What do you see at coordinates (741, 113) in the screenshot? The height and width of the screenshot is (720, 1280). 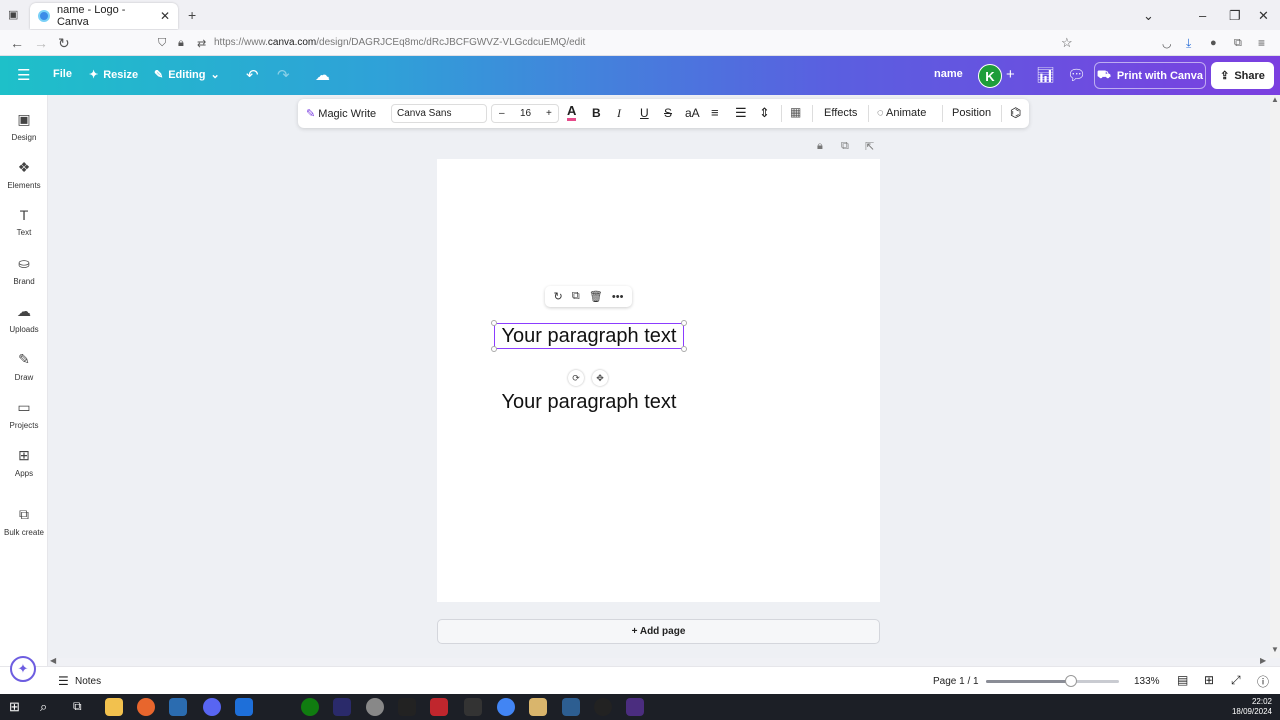 I see `list-icon: ☰` at bounding box center [741, 113].